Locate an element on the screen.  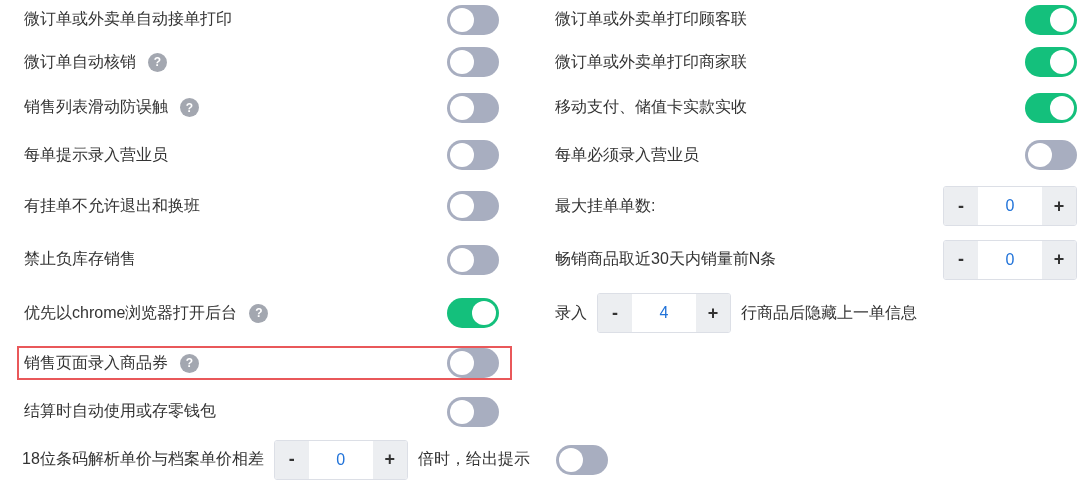
setting-label: 微订单自动核销 is located at coordinates (80, 61).